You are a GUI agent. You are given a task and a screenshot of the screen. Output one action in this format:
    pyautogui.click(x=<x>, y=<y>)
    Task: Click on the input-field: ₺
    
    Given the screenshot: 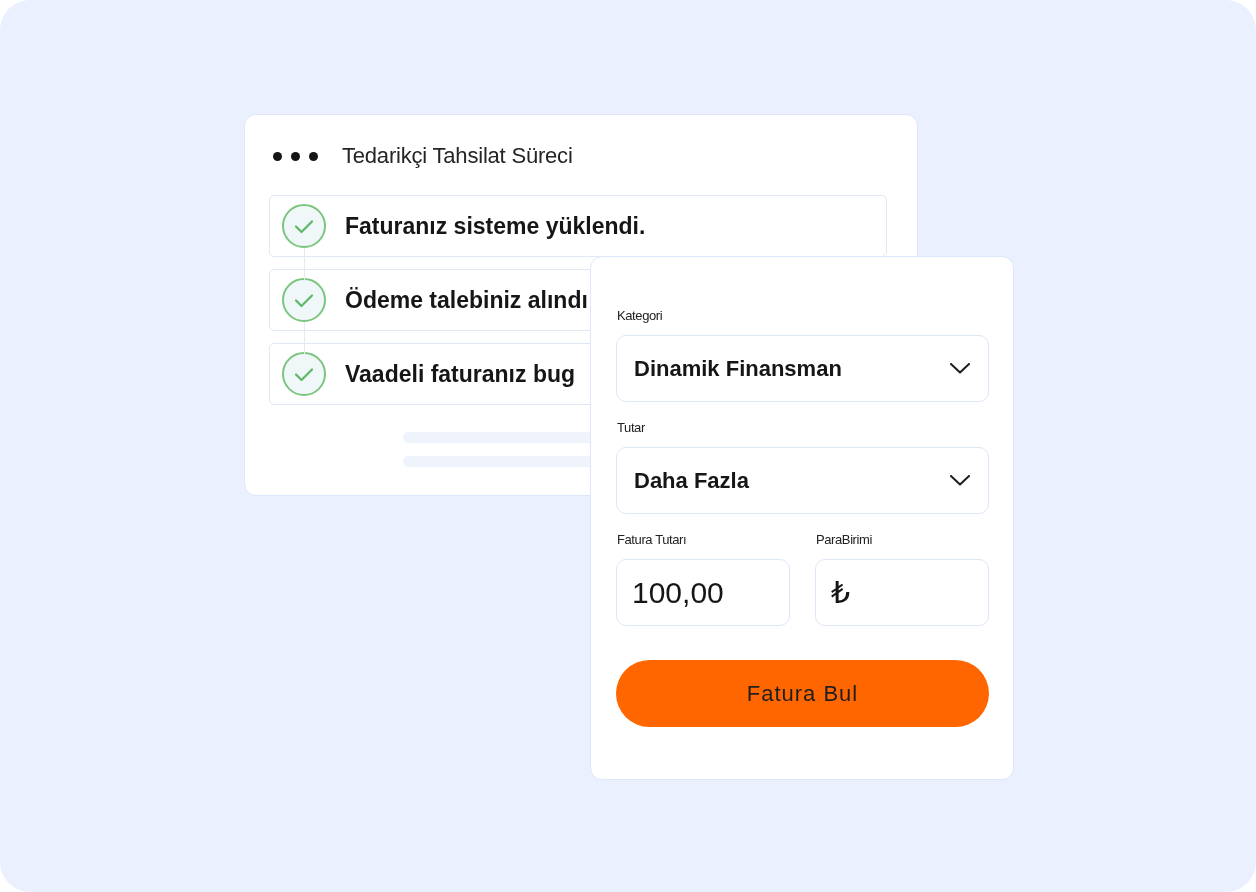 What is the action you would take?
    pyautogui.click(x=902, y=592)
    